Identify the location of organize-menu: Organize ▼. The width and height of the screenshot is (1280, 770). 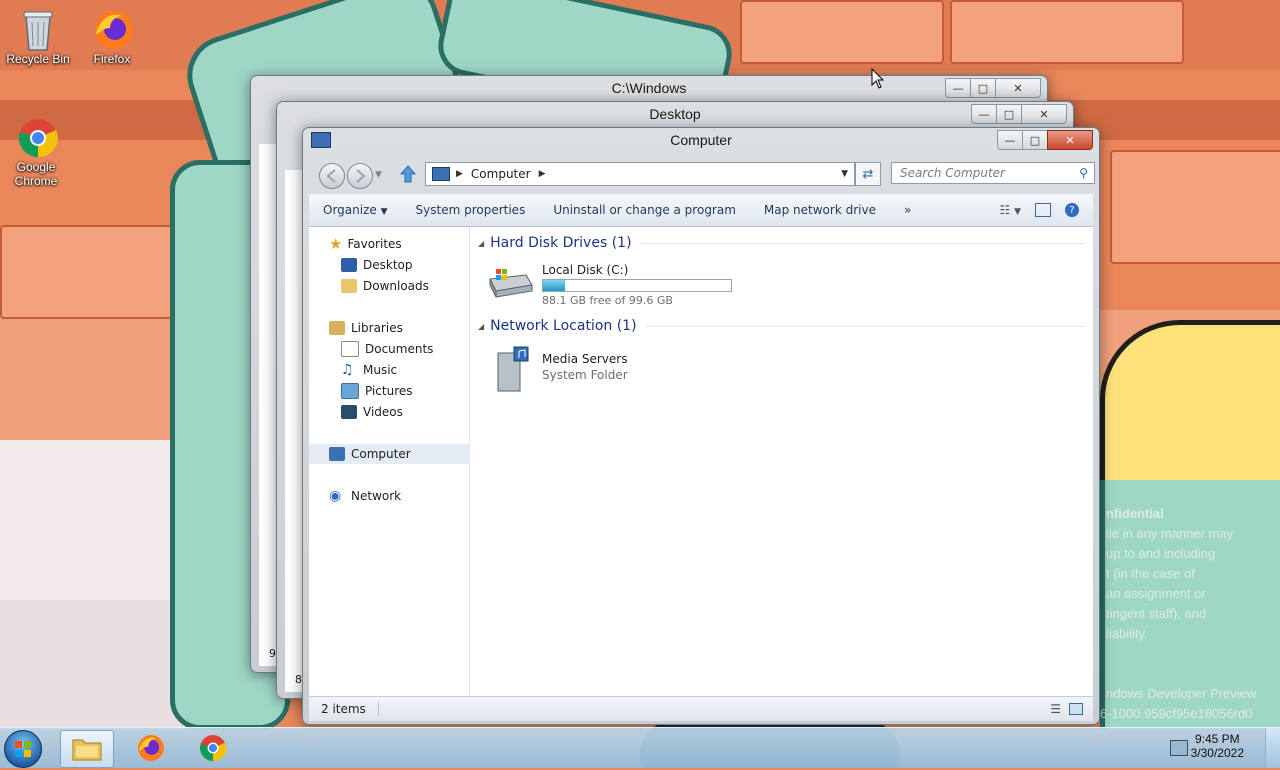
(355, 210).